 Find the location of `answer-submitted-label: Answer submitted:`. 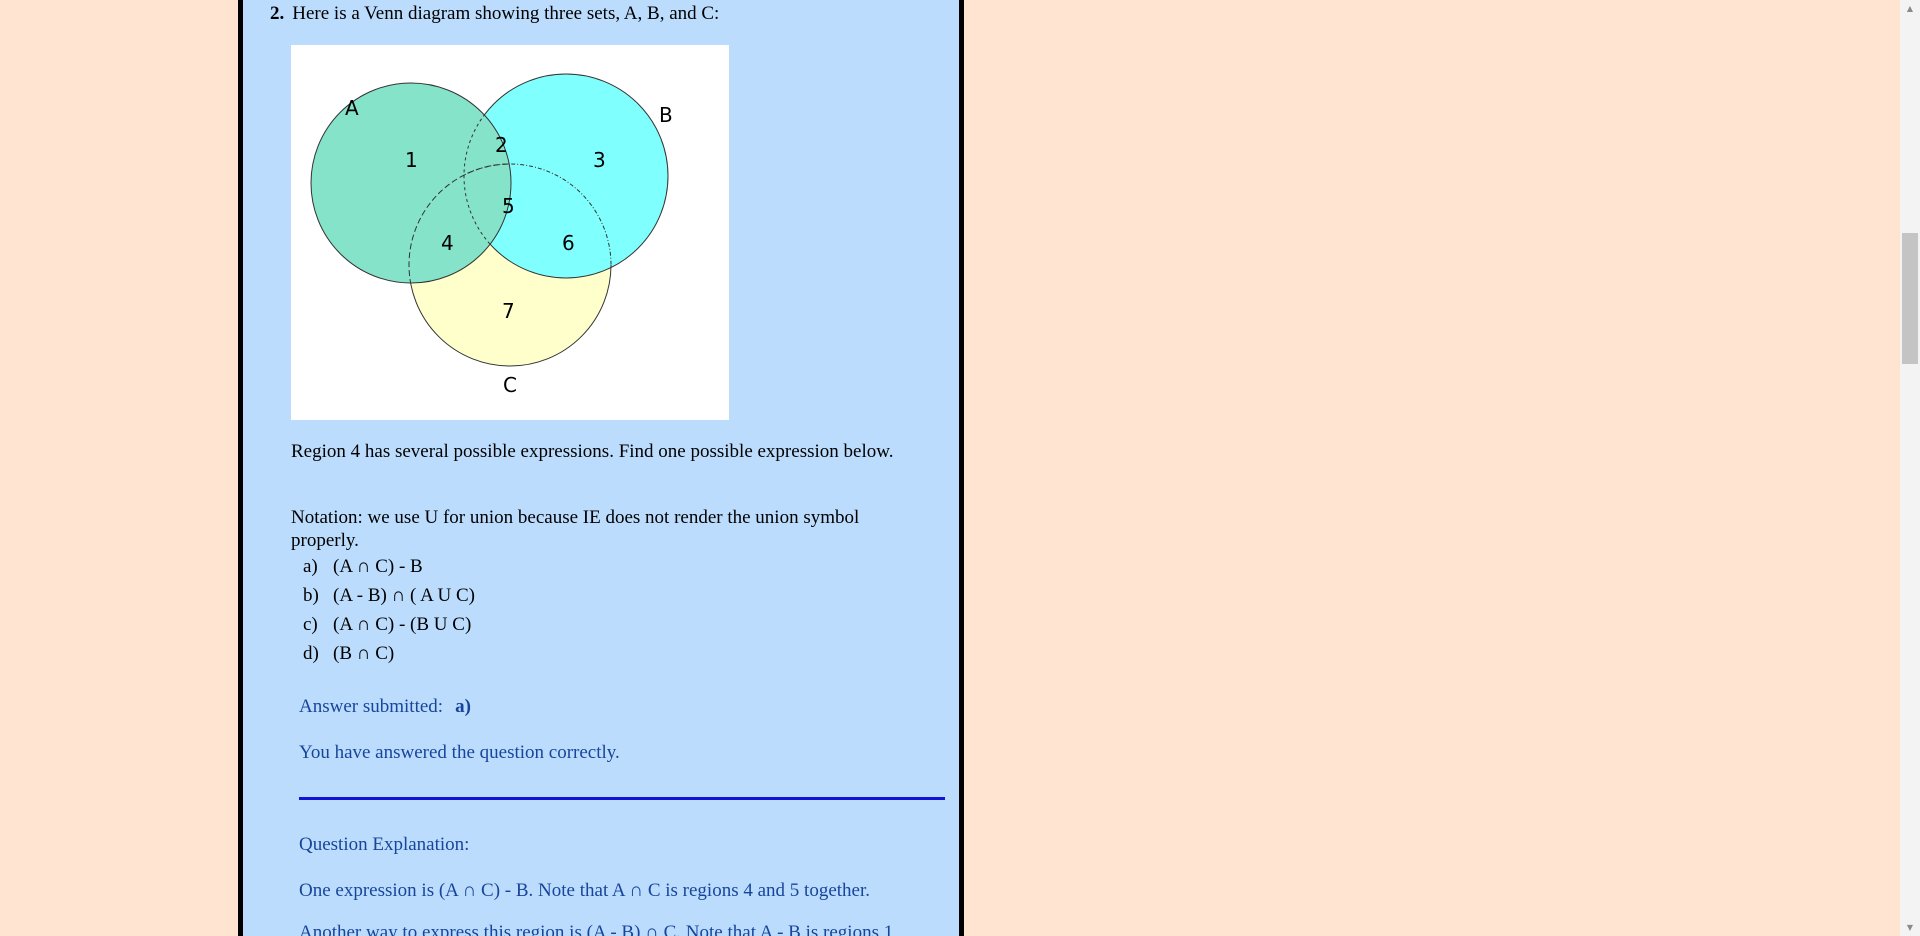

answer-submitted-label: Answer submitted: is located at coordinates (371, 706).